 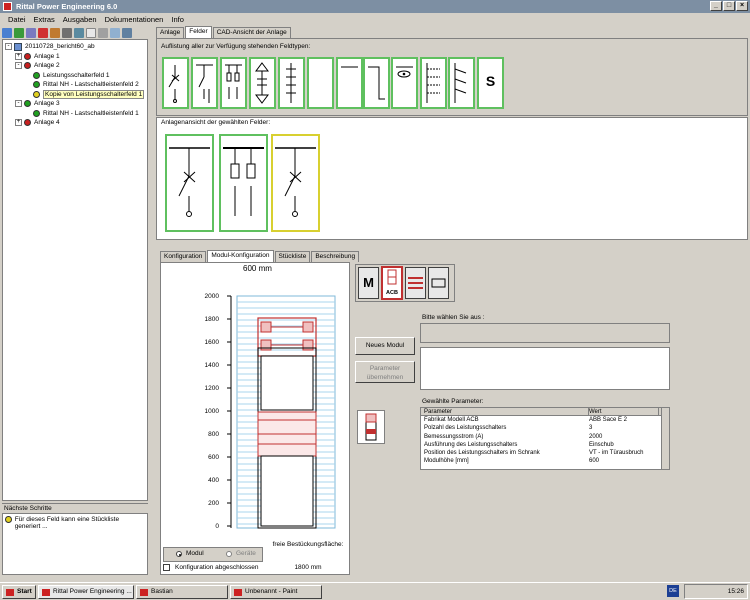 What do you see at coordinates (624, 412) in the screenshot?
I see `column-header-value: Wert` at bounding box center [624, 412].